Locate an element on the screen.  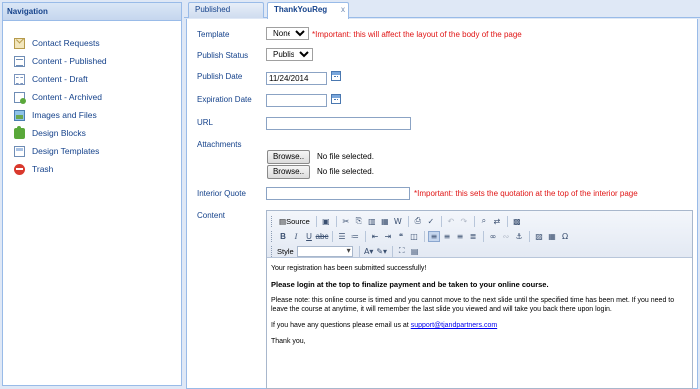
tab-thankyoureg: ThankYouReg x is located at coordinates (308, 10).